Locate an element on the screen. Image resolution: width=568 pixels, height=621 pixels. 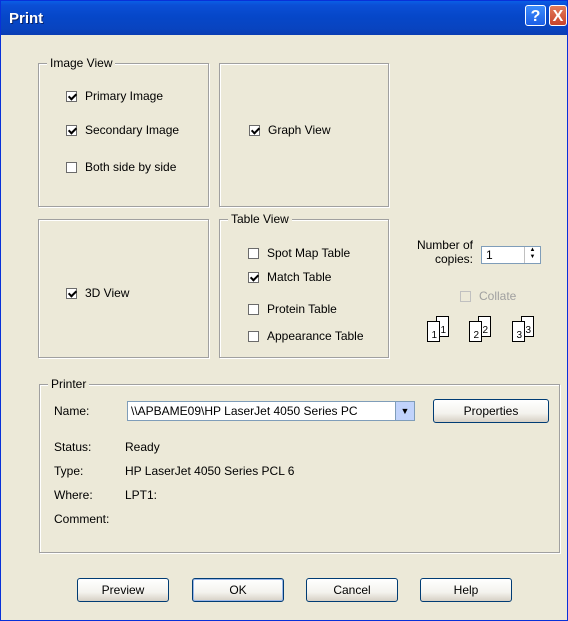
3d-view-checkbox: 3D View is located at coordinates (97, 294).